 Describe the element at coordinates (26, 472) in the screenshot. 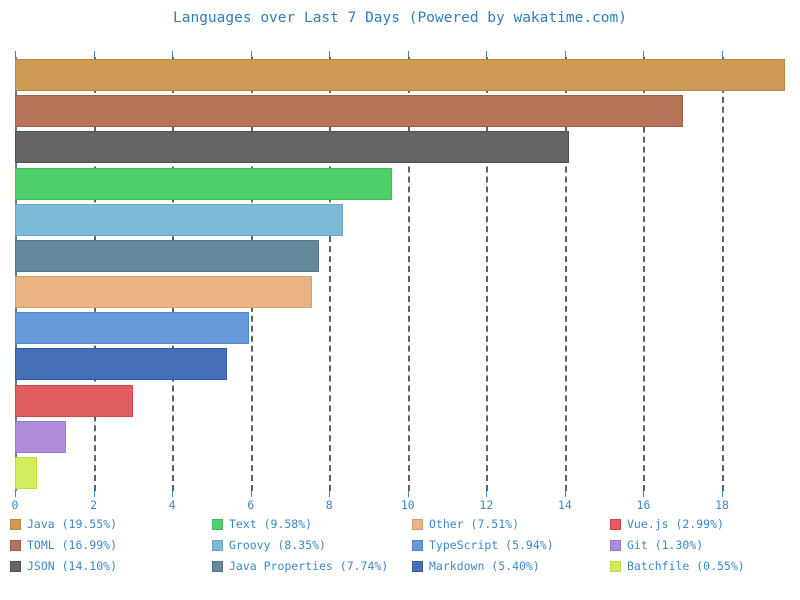

I see `bar-batchfile` at that location.